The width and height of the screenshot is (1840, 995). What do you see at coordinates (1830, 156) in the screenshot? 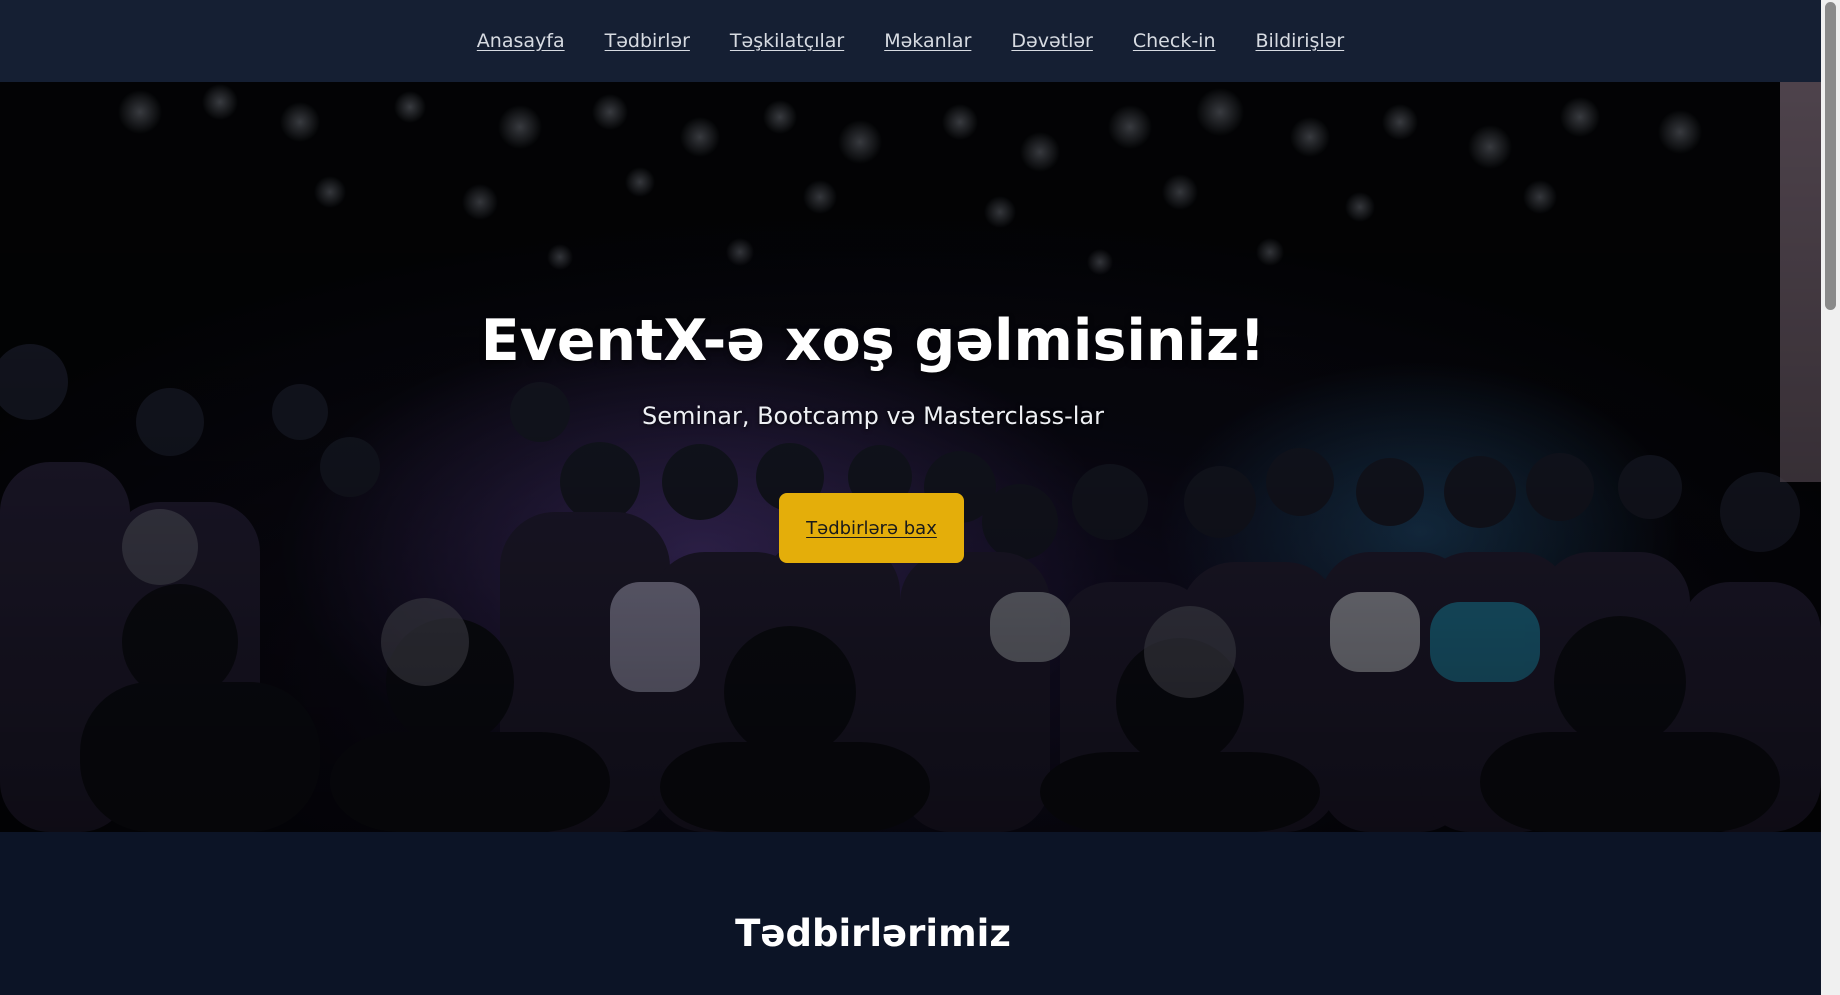
I see `scrollbar-thumb` at bounding box center [1830, 156].